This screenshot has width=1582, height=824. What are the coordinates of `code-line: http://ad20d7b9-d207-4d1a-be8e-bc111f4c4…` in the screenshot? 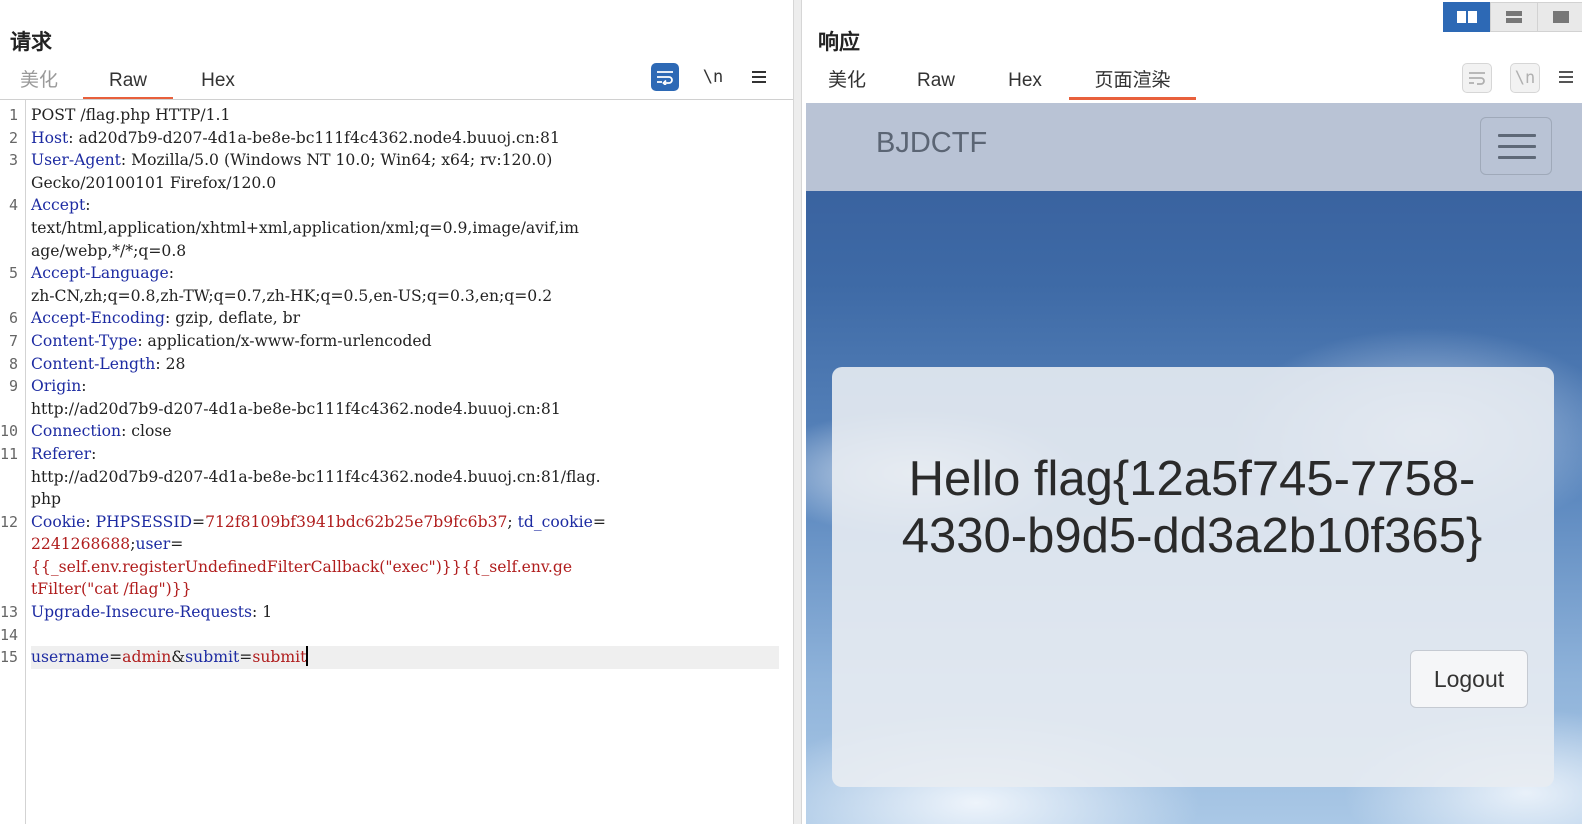 It's located at (405, 409).